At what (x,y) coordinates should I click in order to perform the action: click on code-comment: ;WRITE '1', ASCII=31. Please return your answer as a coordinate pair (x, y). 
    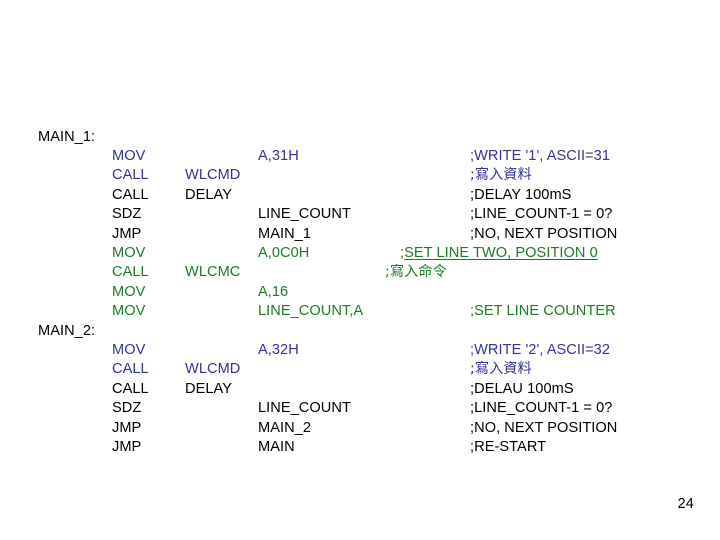
    Looking at the image, I should click on (540, 155).